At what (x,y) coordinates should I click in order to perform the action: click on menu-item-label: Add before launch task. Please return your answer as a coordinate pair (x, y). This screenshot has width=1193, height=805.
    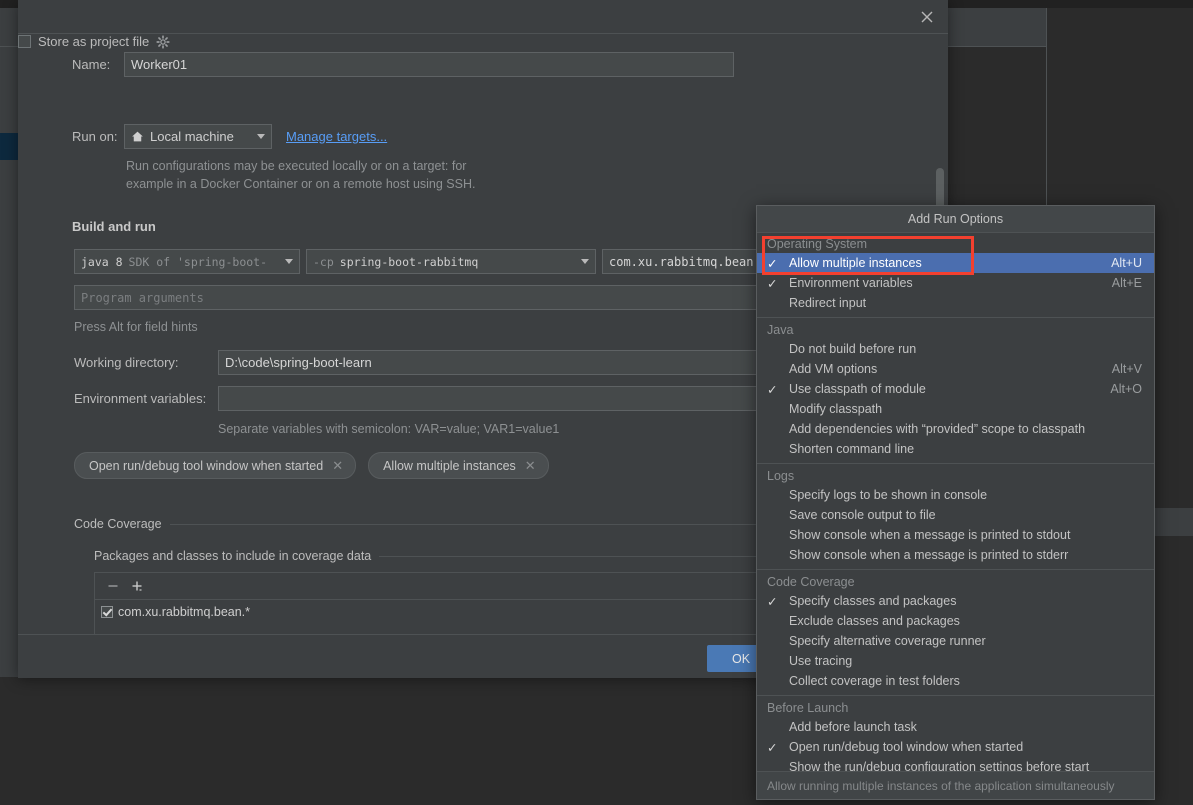
    Looking at the image, I should click on (853, 727).